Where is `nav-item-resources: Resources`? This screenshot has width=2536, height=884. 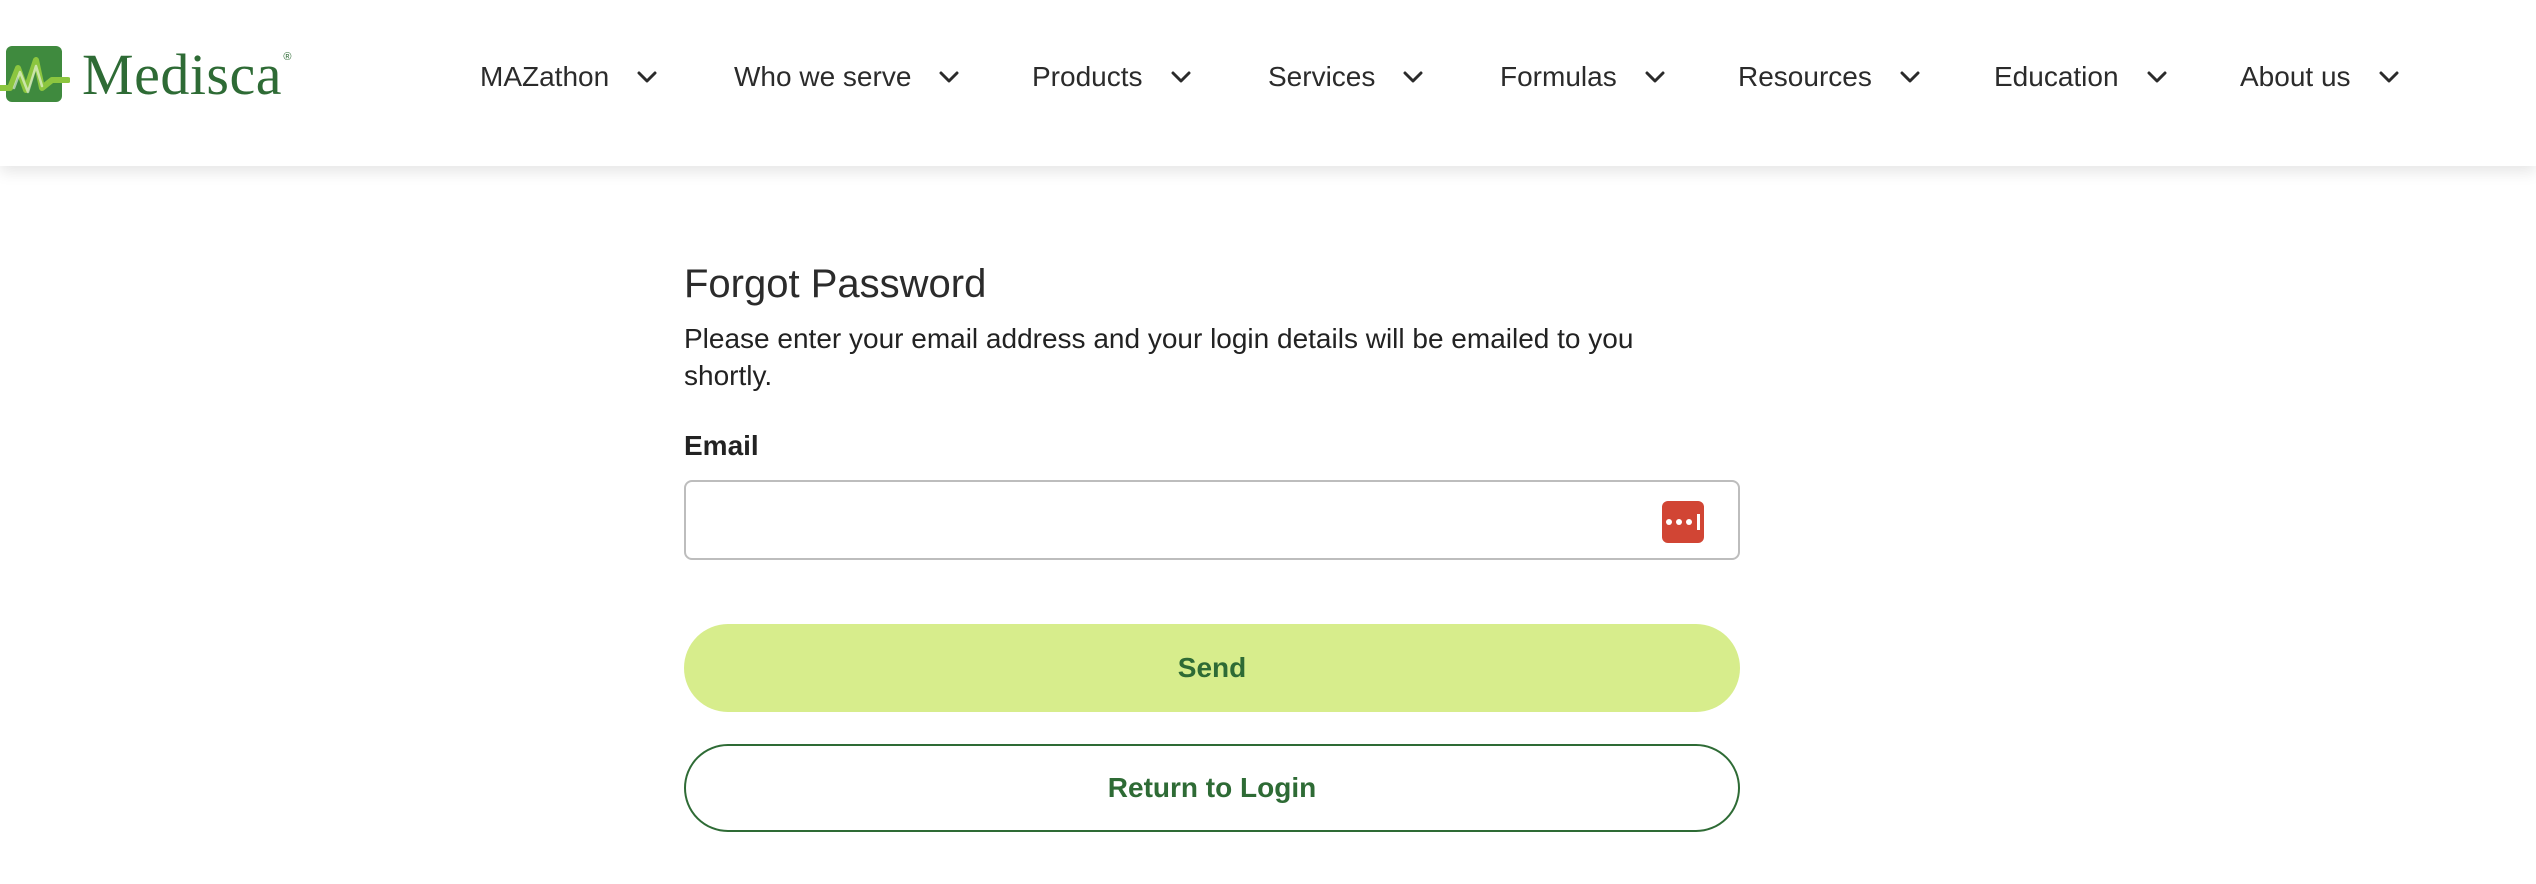
nav-item-resources: Resources is located at coordinates (1829, 77).